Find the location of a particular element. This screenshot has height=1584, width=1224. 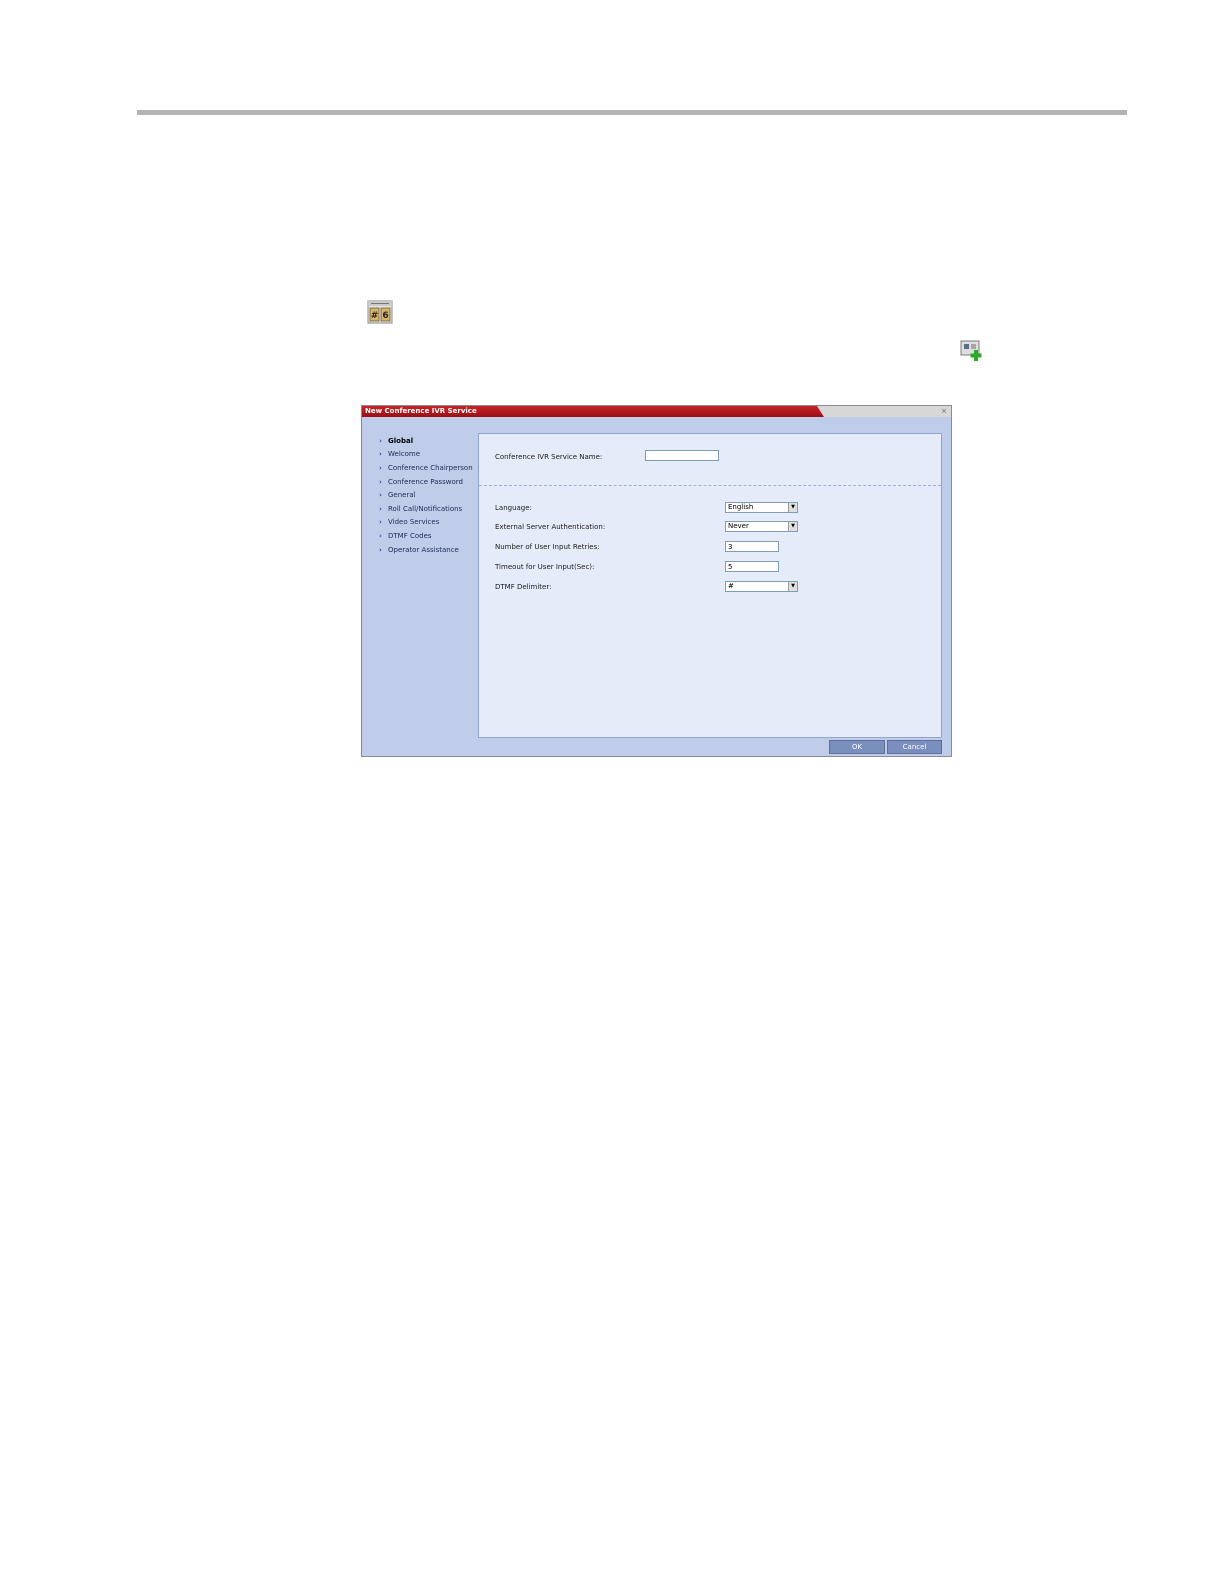

new-service-icon is located at coordinates (971, 350).